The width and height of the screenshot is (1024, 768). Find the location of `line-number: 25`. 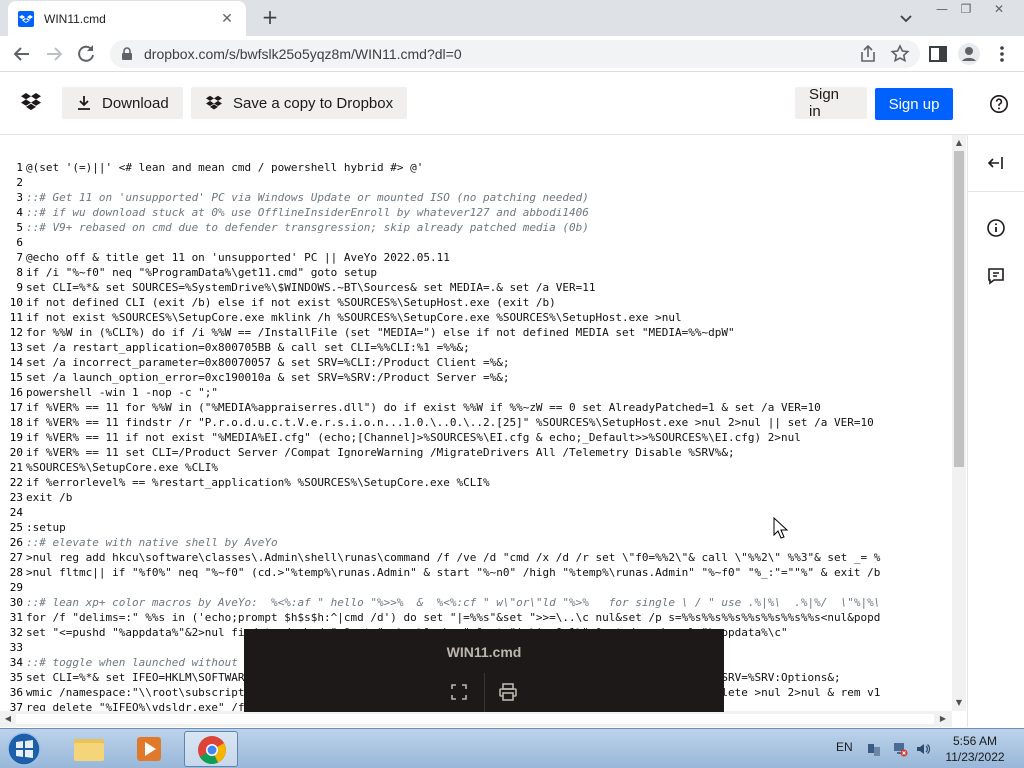

line-number: 25 is located at coordinates (16, 527).